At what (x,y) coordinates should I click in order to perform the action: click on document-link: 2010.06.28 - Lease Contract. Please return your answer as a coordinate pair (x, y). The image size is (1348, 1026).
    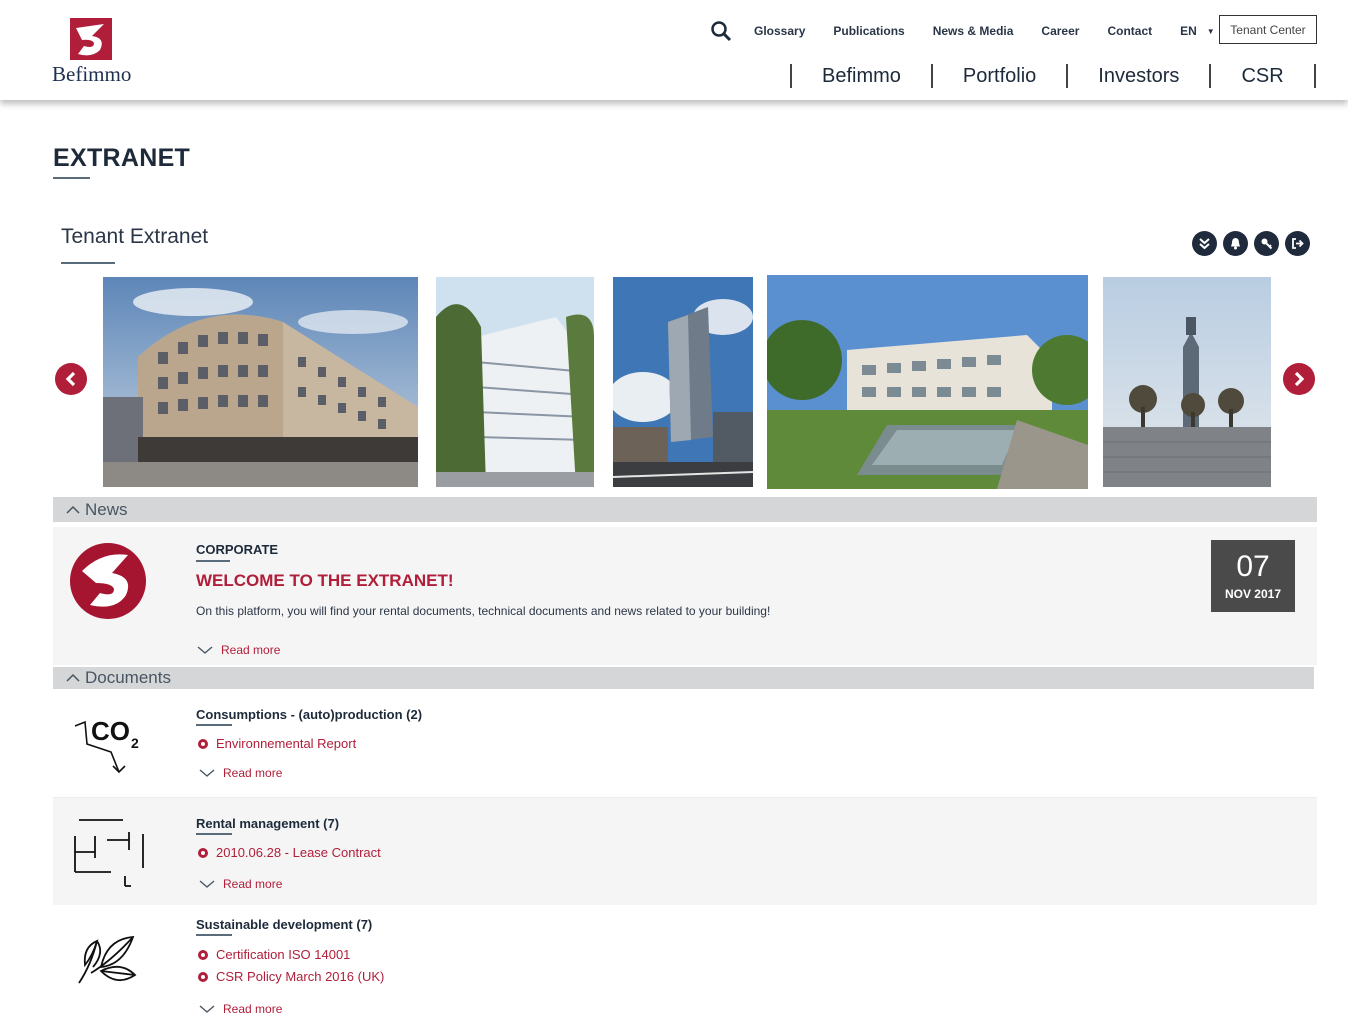
    Looking at the image, I should click on (289, 852).